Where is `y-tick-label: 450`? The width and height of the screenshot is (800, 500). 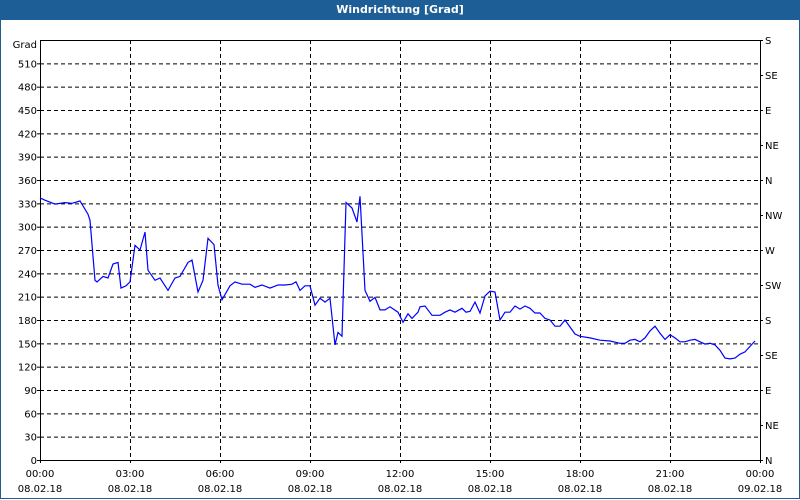
y-tick-label: 450 is located at coordinates (27, 111).